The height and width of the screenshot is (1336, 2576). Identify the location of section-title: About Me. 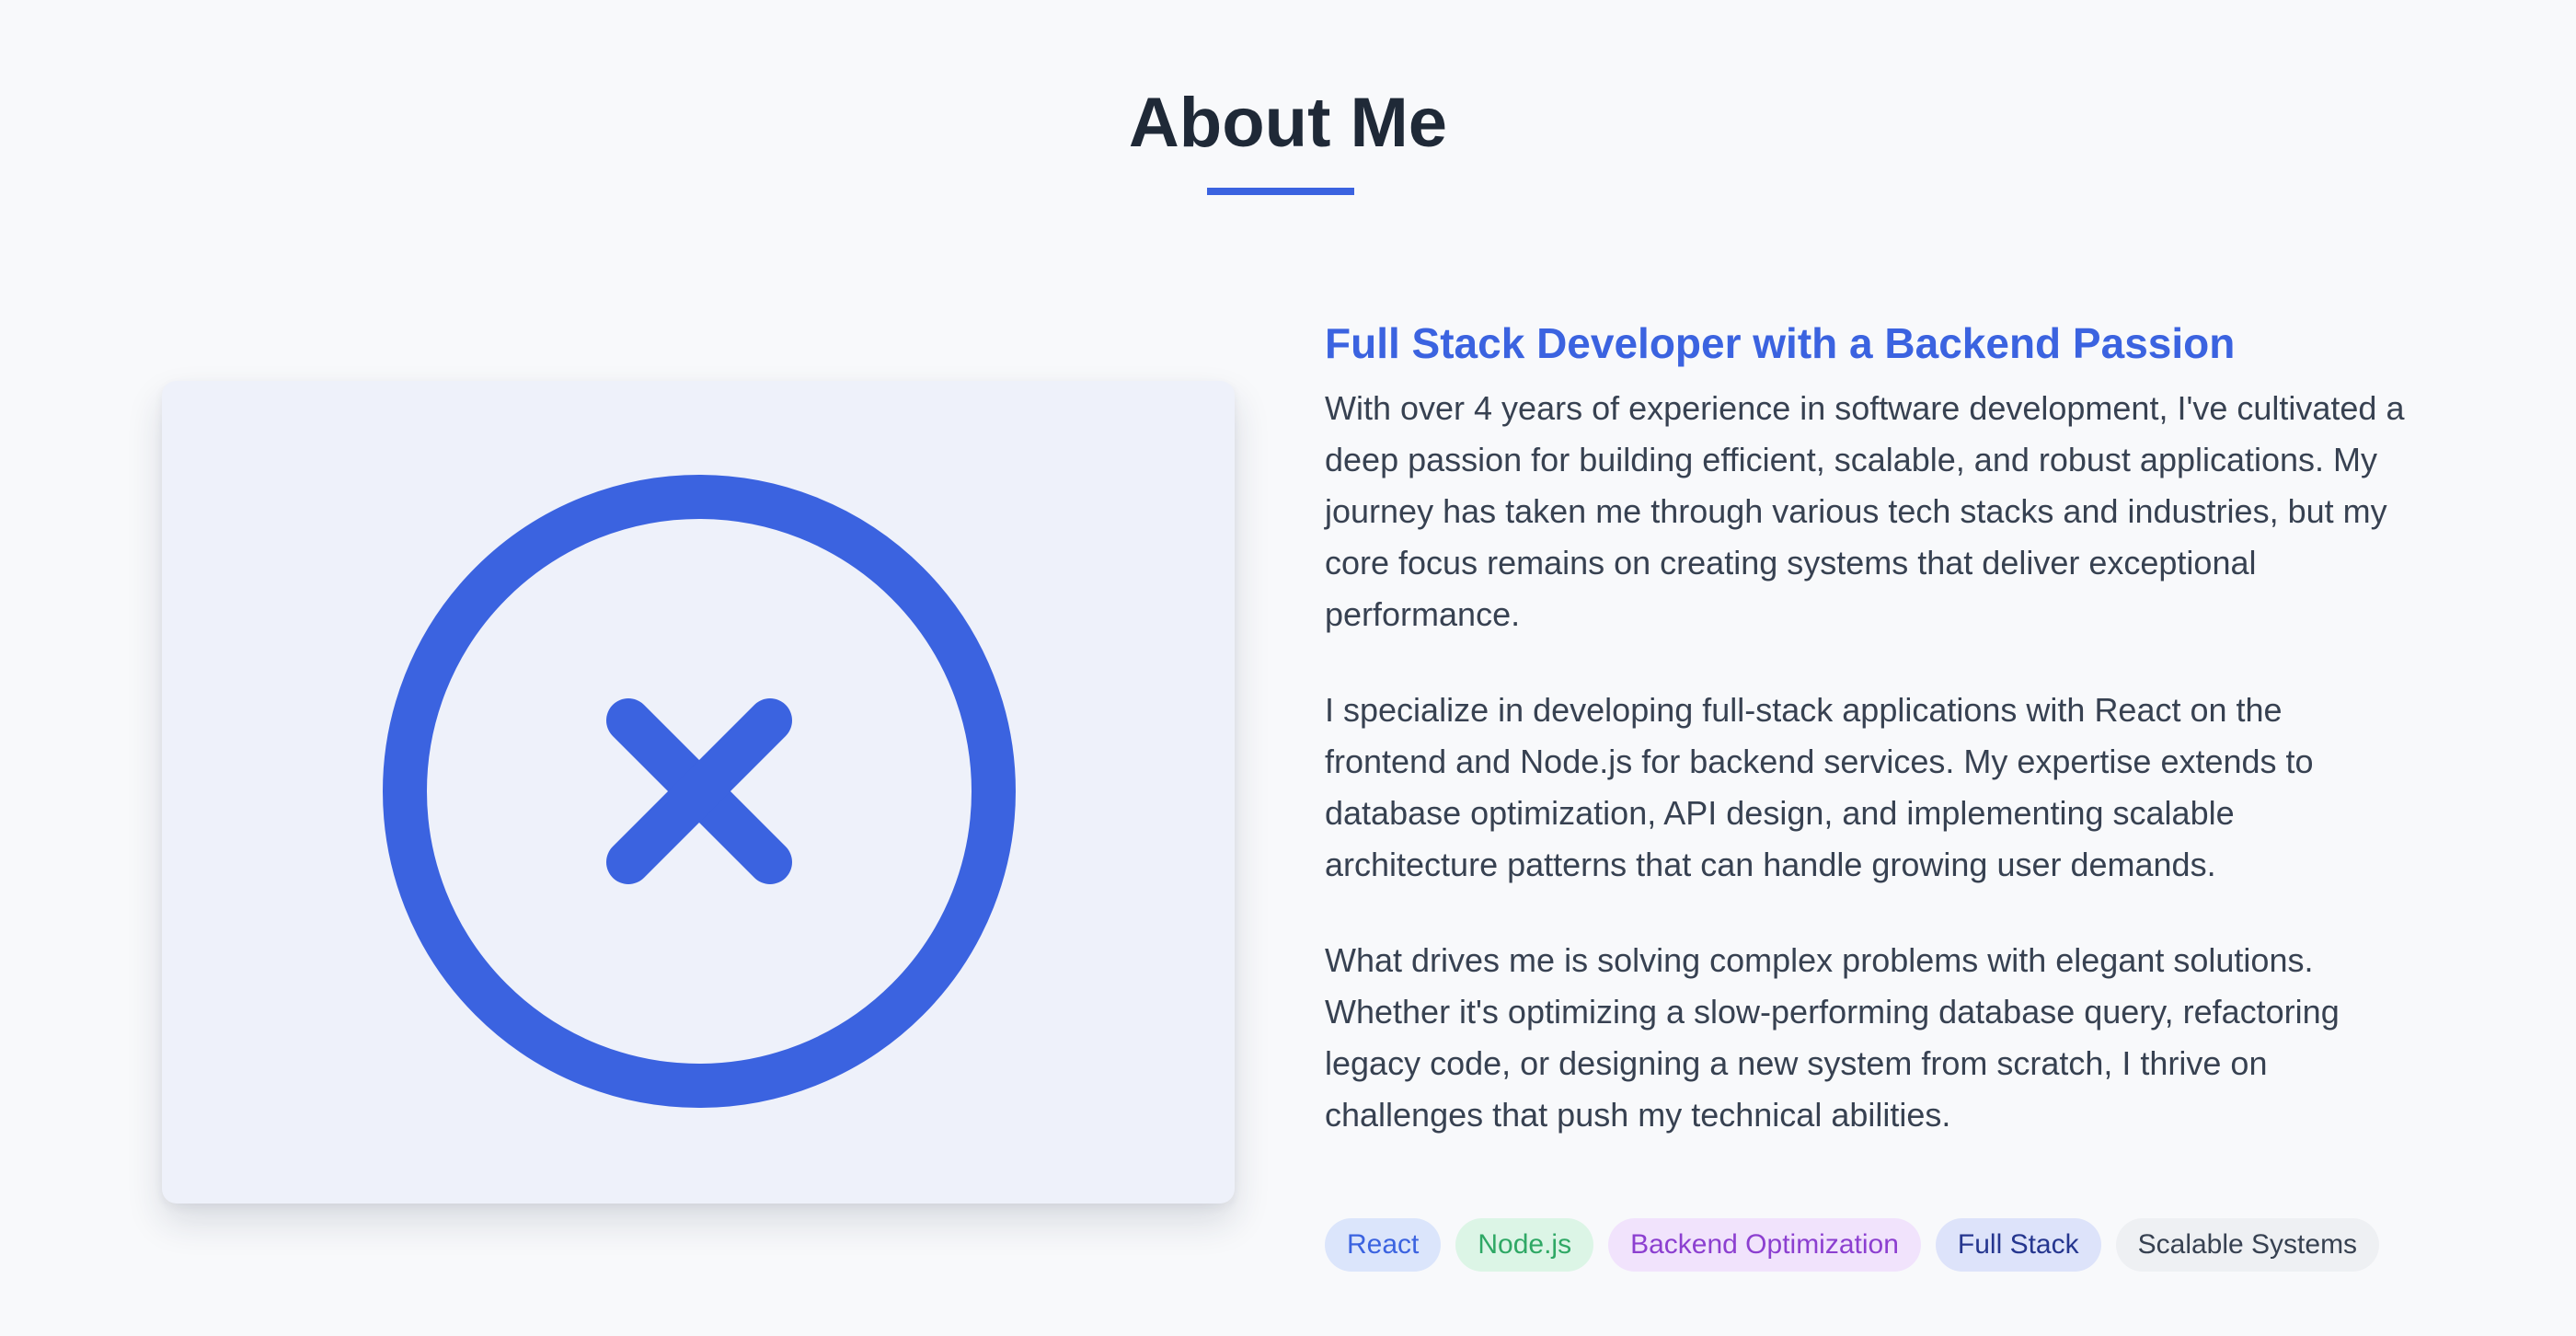
(1288, 123).